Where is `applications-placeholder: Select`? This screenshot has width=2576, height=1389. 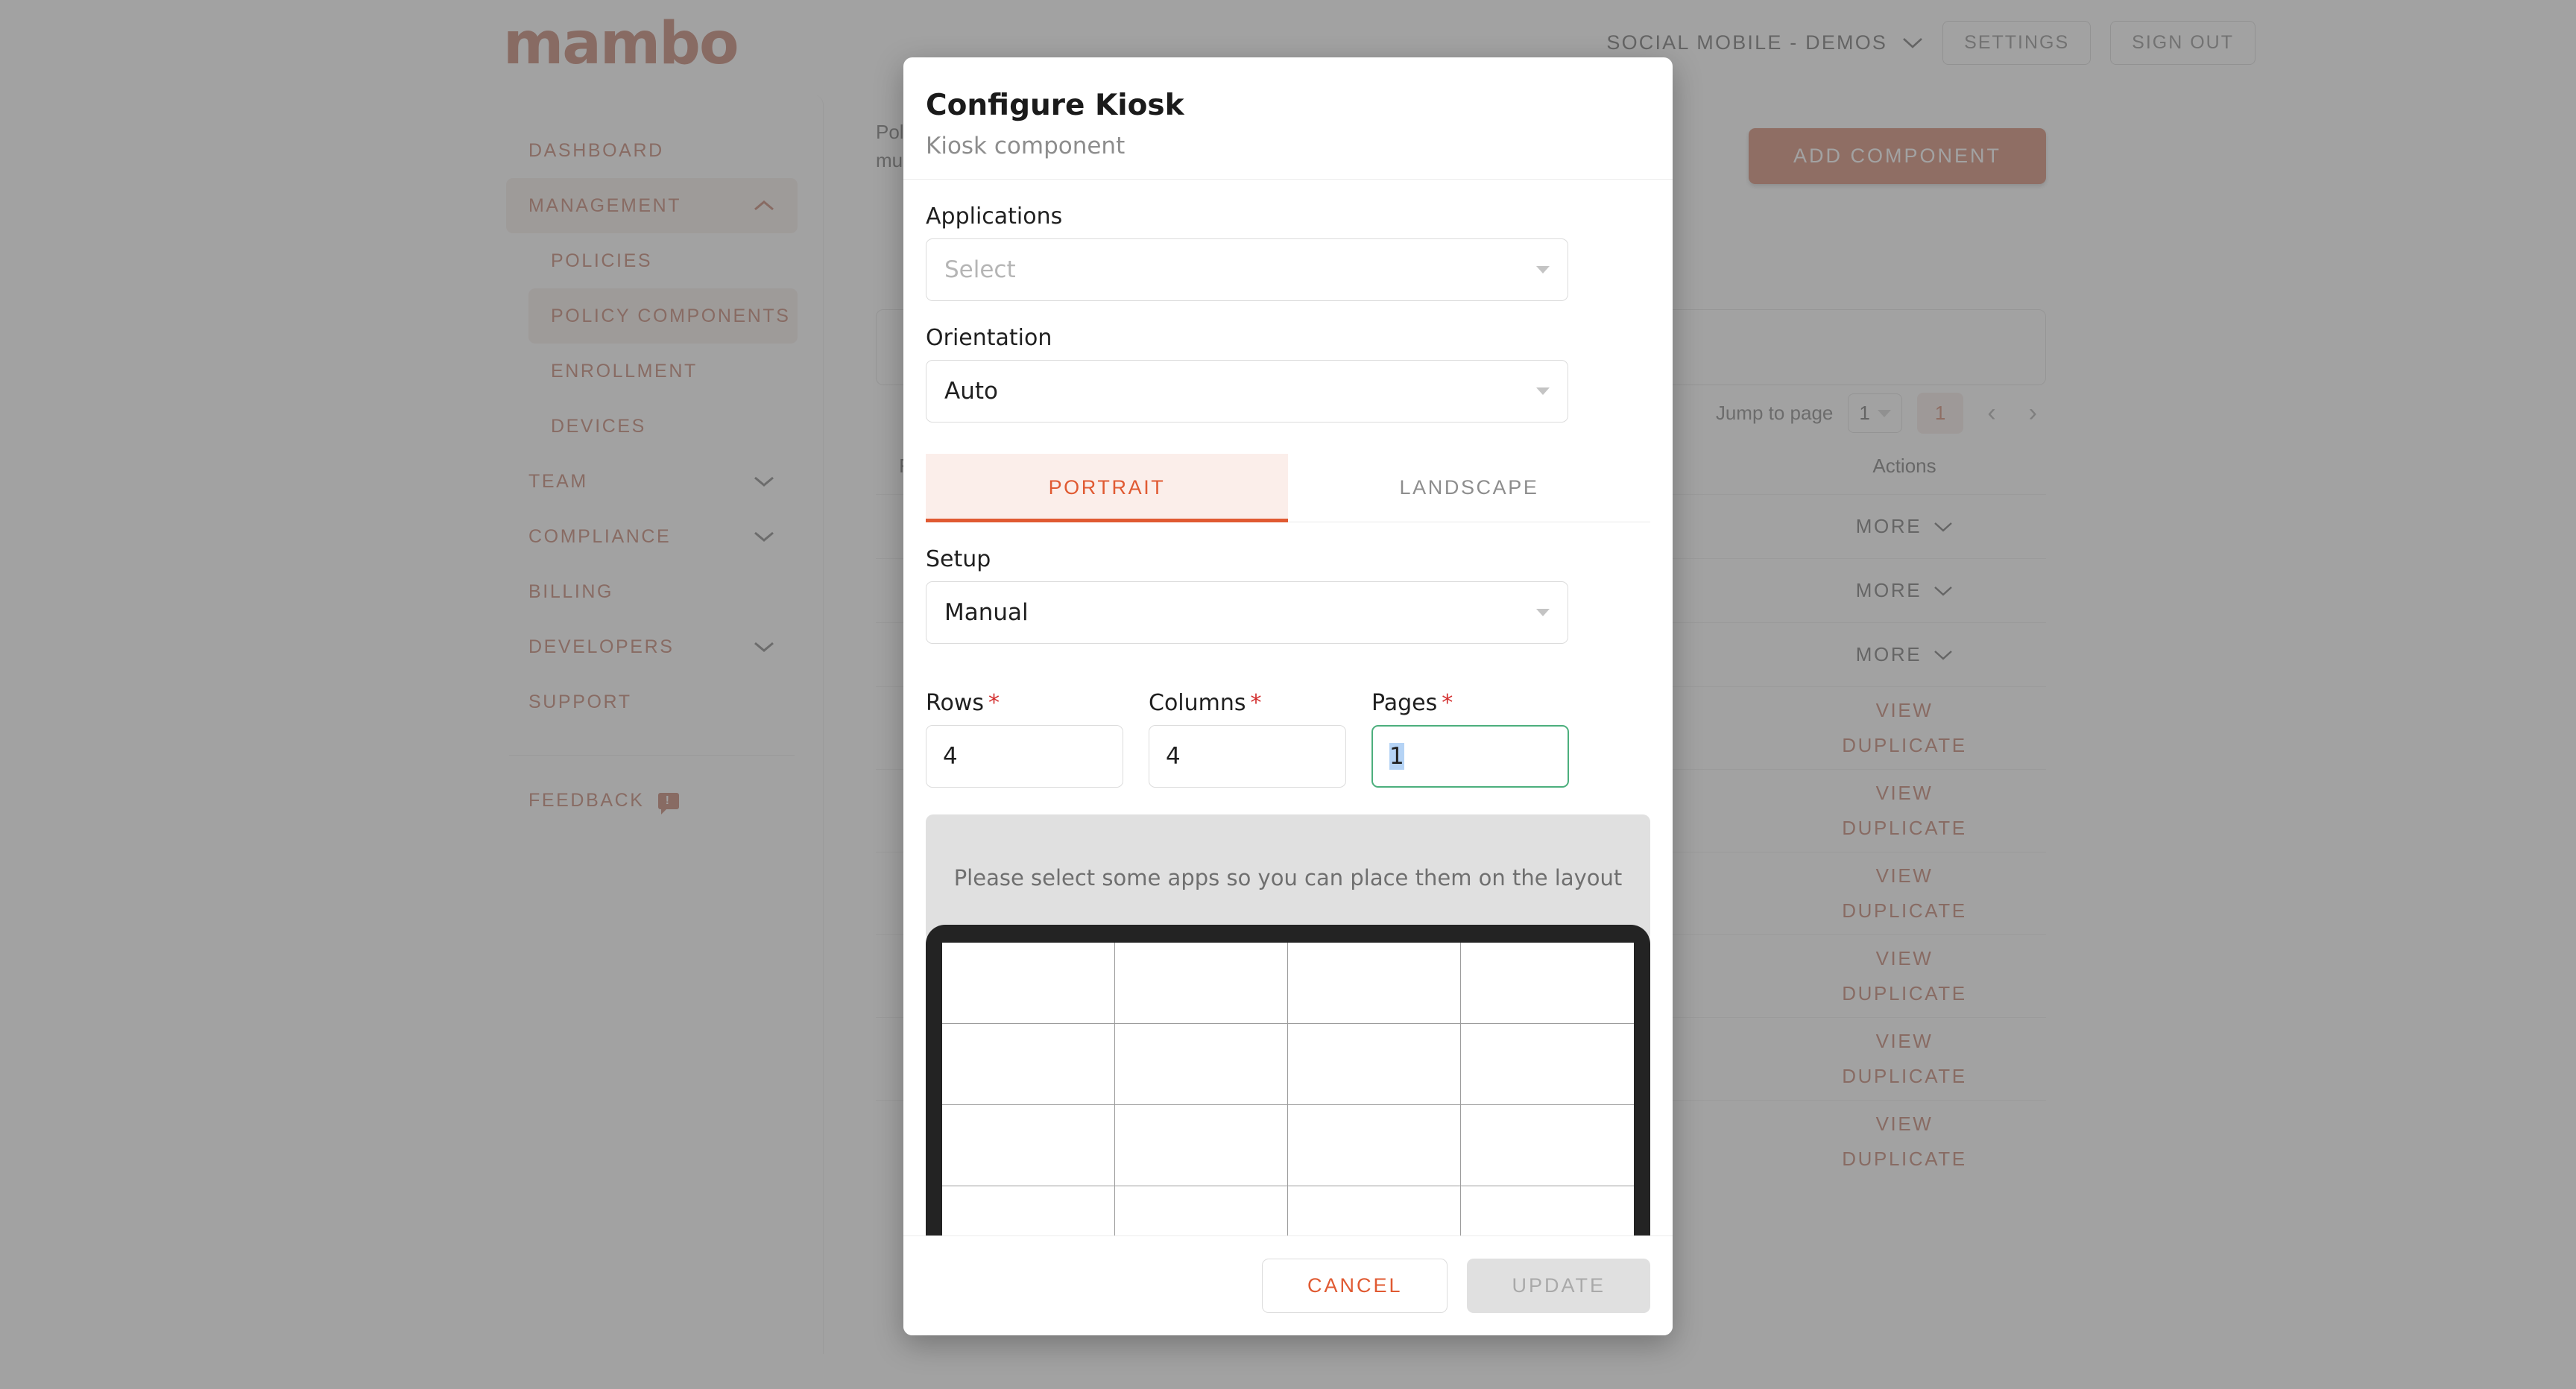 applications-placeholder: Select is located at coordinates (980, 269).